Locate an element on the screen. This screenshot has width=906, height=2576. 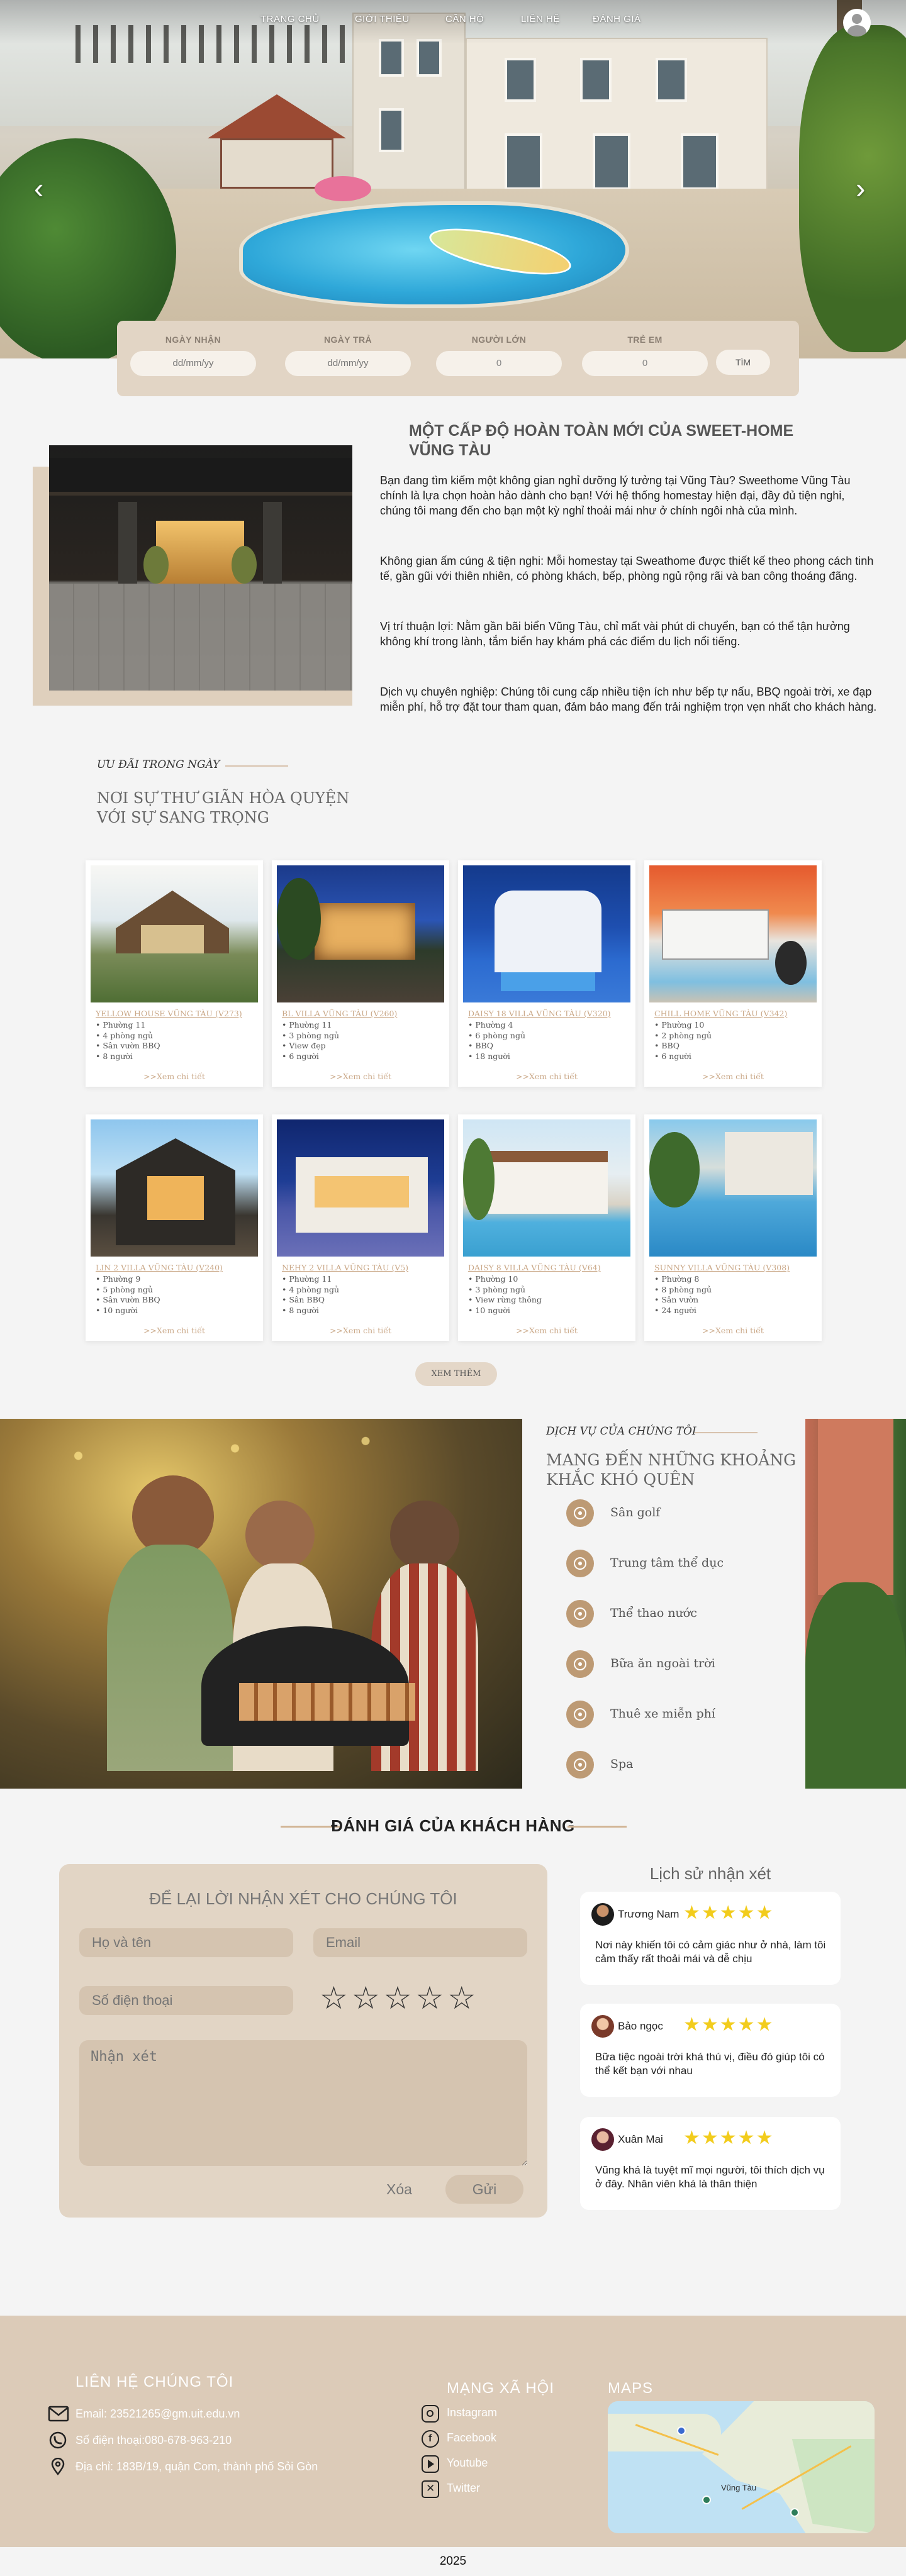
service-outdoor-dining: Bữa ăn ngoài trời is located at coordinates (679, 1664).